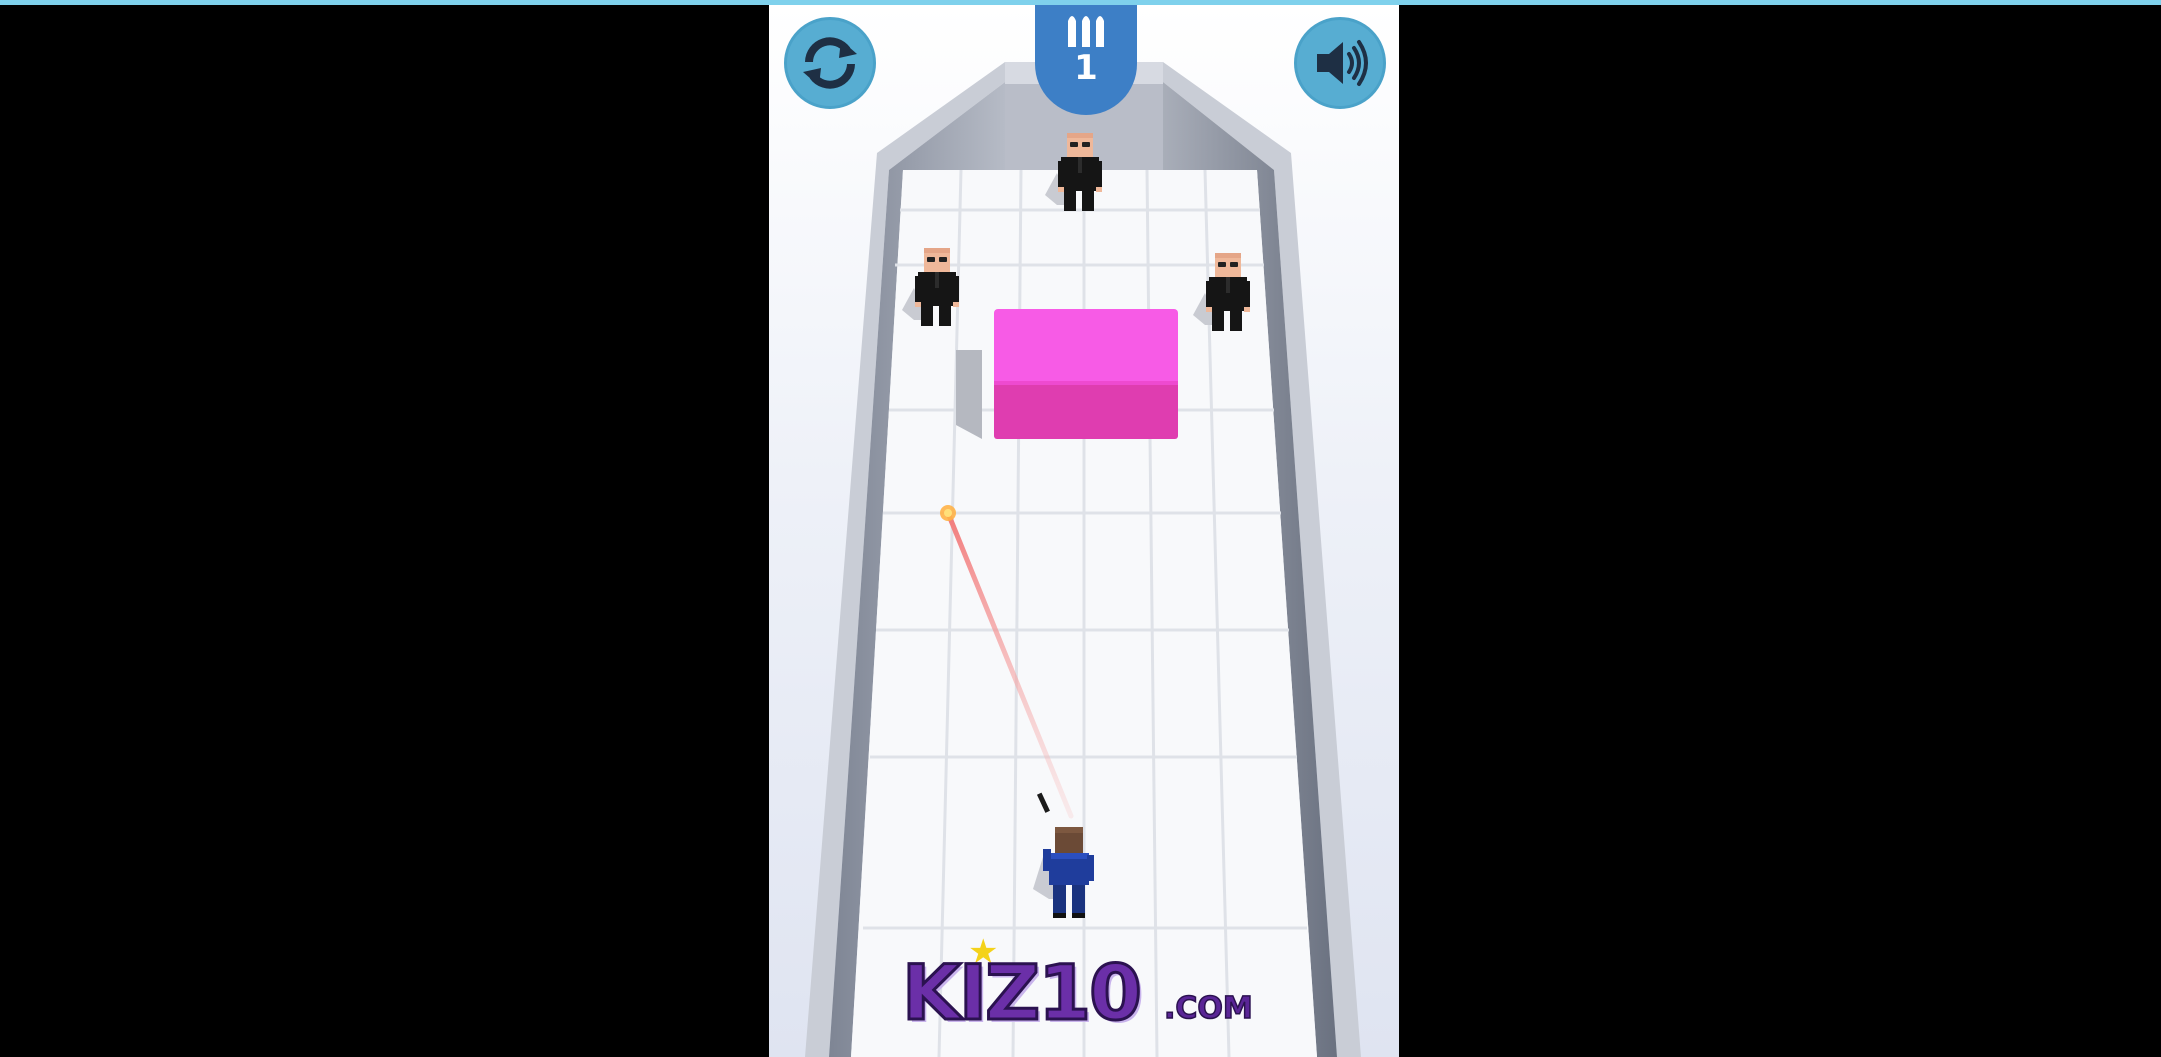 This screenshot has height=1057, width=2161. I want to click on restart-arrows-icon, so click(830, 63).